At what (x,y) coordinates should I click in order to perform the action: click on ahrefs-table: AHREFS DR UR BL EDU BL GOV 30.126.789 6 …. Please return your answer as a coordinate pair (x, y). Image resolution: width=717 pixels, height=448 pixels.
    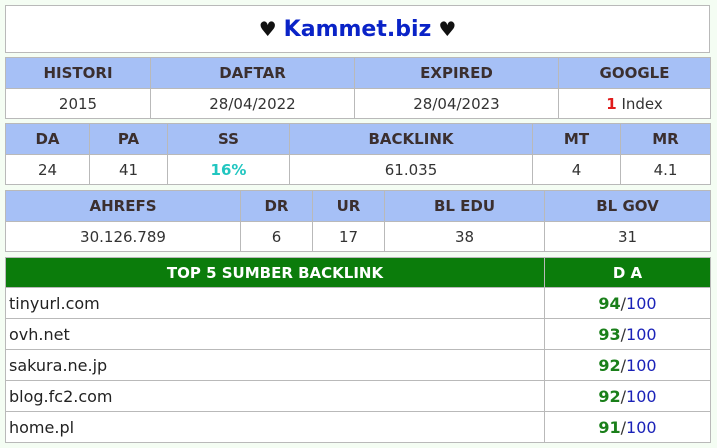
    Looking at the image, I should click on (358, 221).